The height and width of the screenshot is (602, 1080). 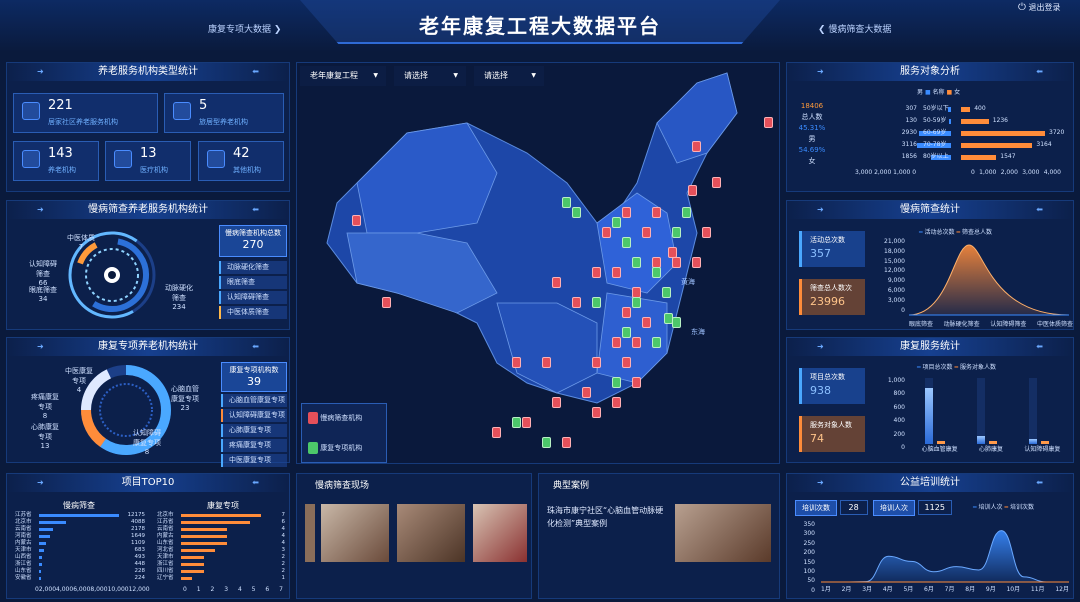 What do you see at coordinates (80, 578) in the screenshot?
I see `top10-row: 安徽省 224` at bounding box center [80, 578].